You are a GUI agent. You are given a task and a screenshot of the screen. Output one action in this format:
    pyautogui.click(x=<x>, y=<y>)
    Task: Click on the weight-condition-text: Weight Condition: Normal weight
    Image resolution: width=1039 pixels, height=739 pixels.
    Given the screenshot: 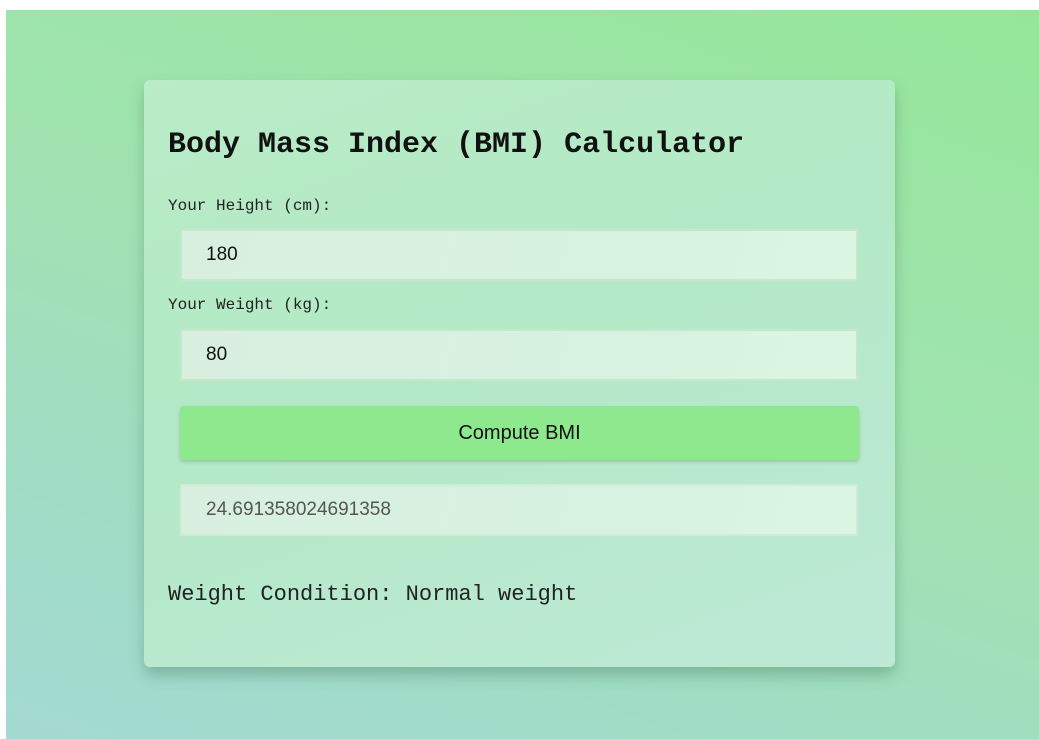 What is the action you would take?
    pyautogui.click(x=373, y=594)
    